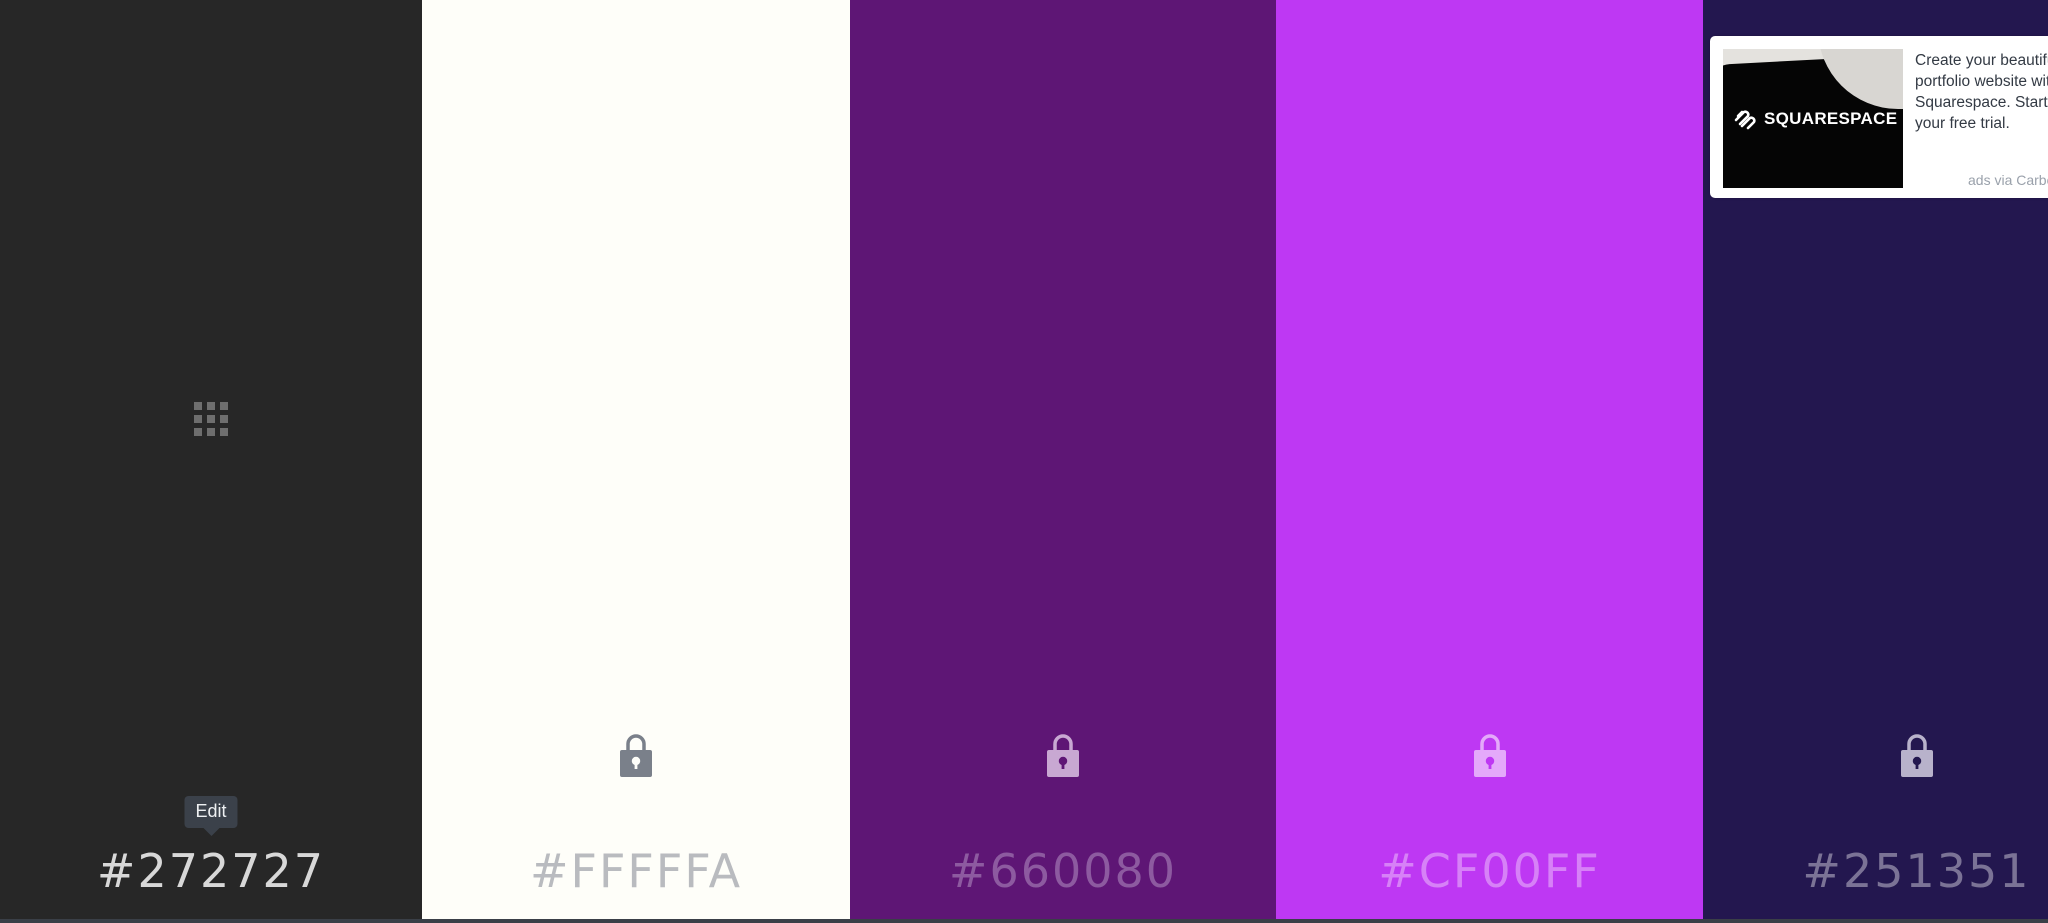 The width and height of the screenshot is (2048, 923). What do you see at coordinates (1875, 871) in the screenshot?
I see `swatch-hex-label: #251351` at bounding box center [1875, 871].